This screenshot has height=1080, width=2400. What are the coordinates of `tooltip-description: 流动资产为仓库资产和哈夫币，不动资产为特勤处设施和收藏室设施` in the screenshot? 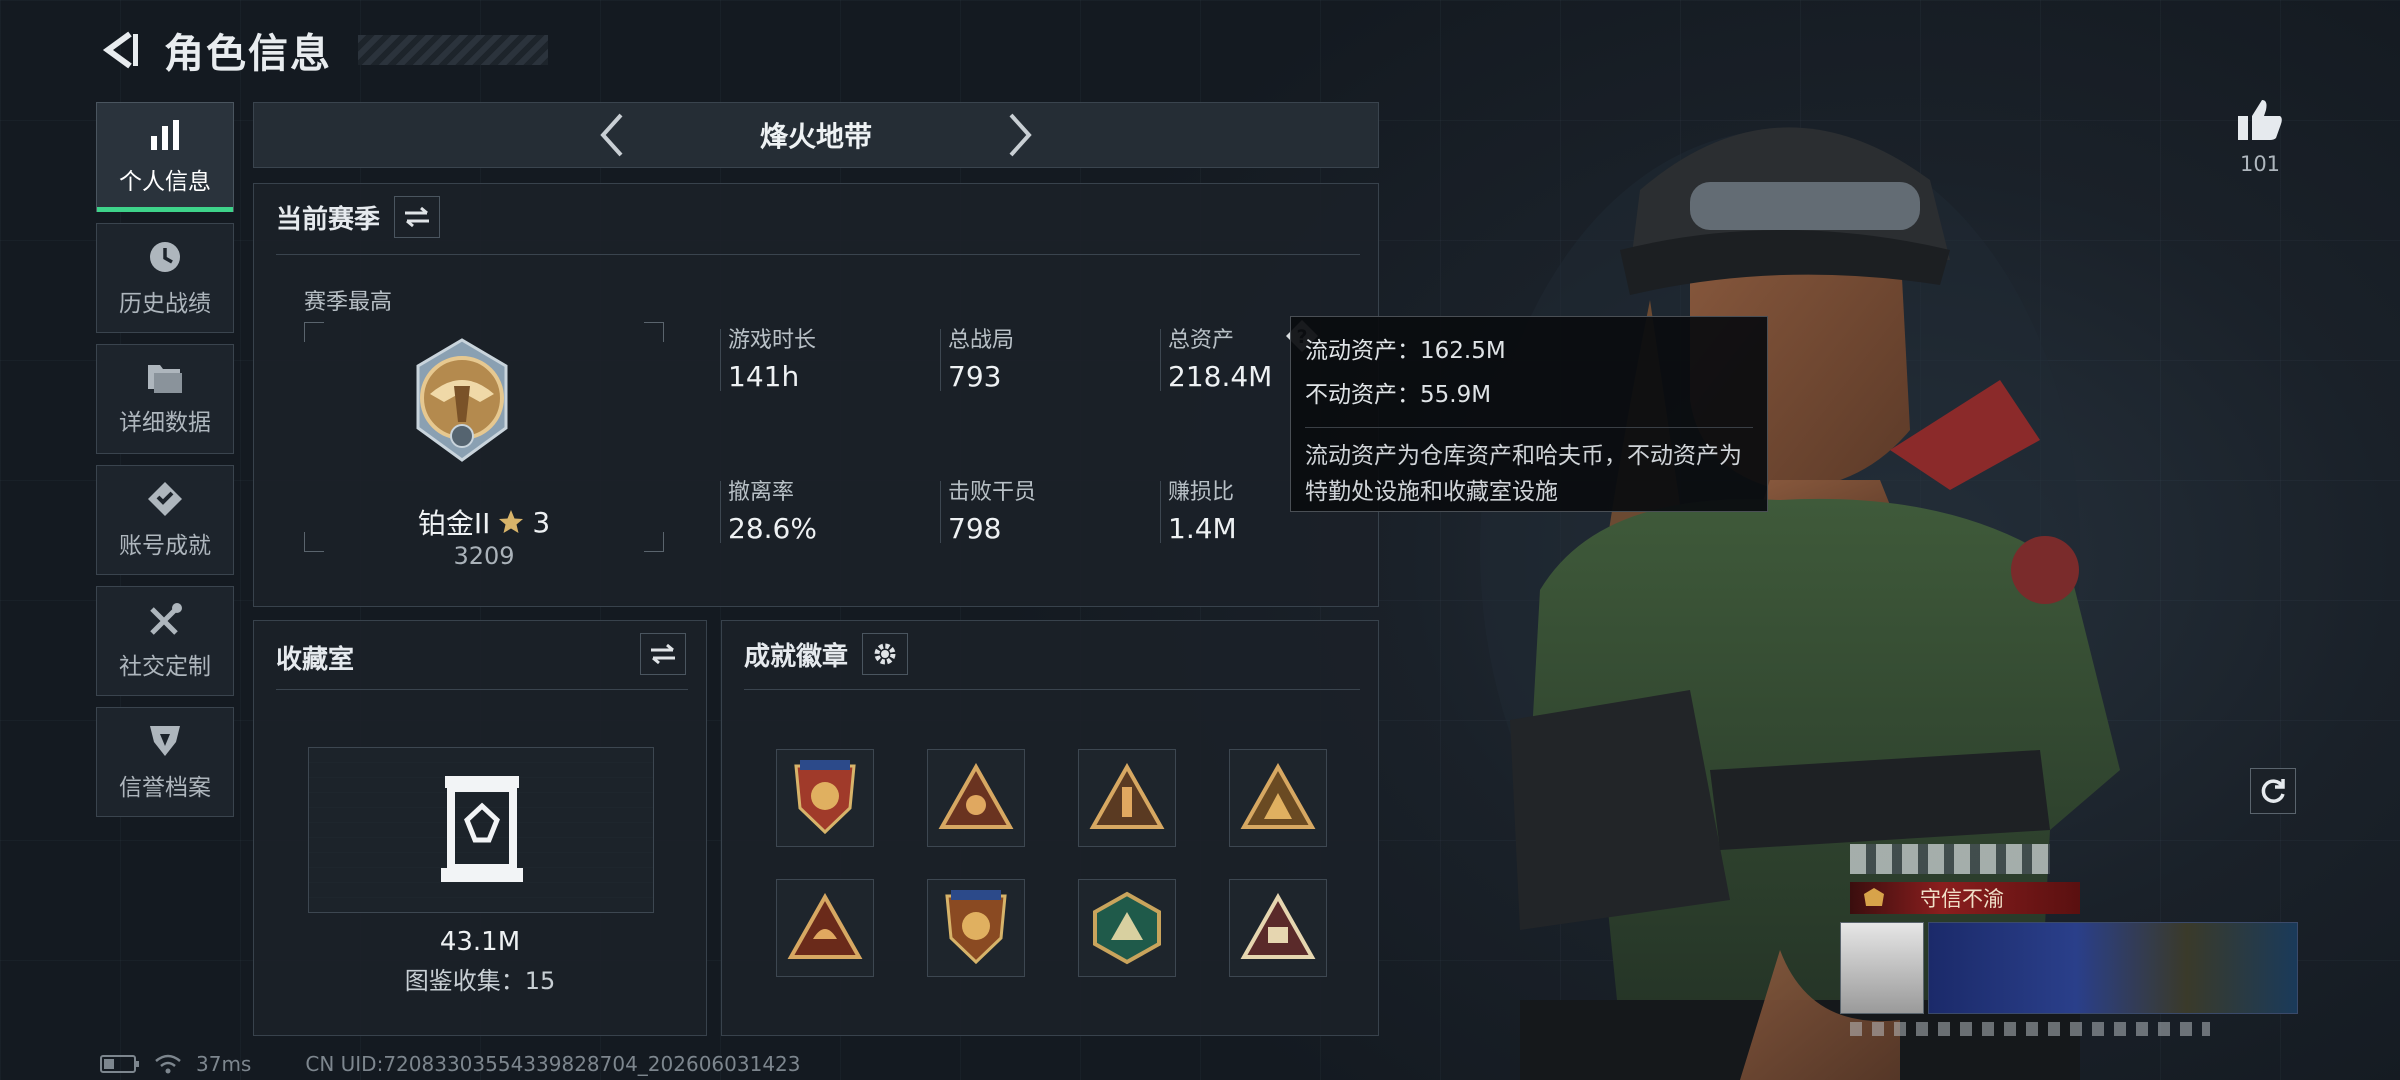 It's located at (1529, 468).